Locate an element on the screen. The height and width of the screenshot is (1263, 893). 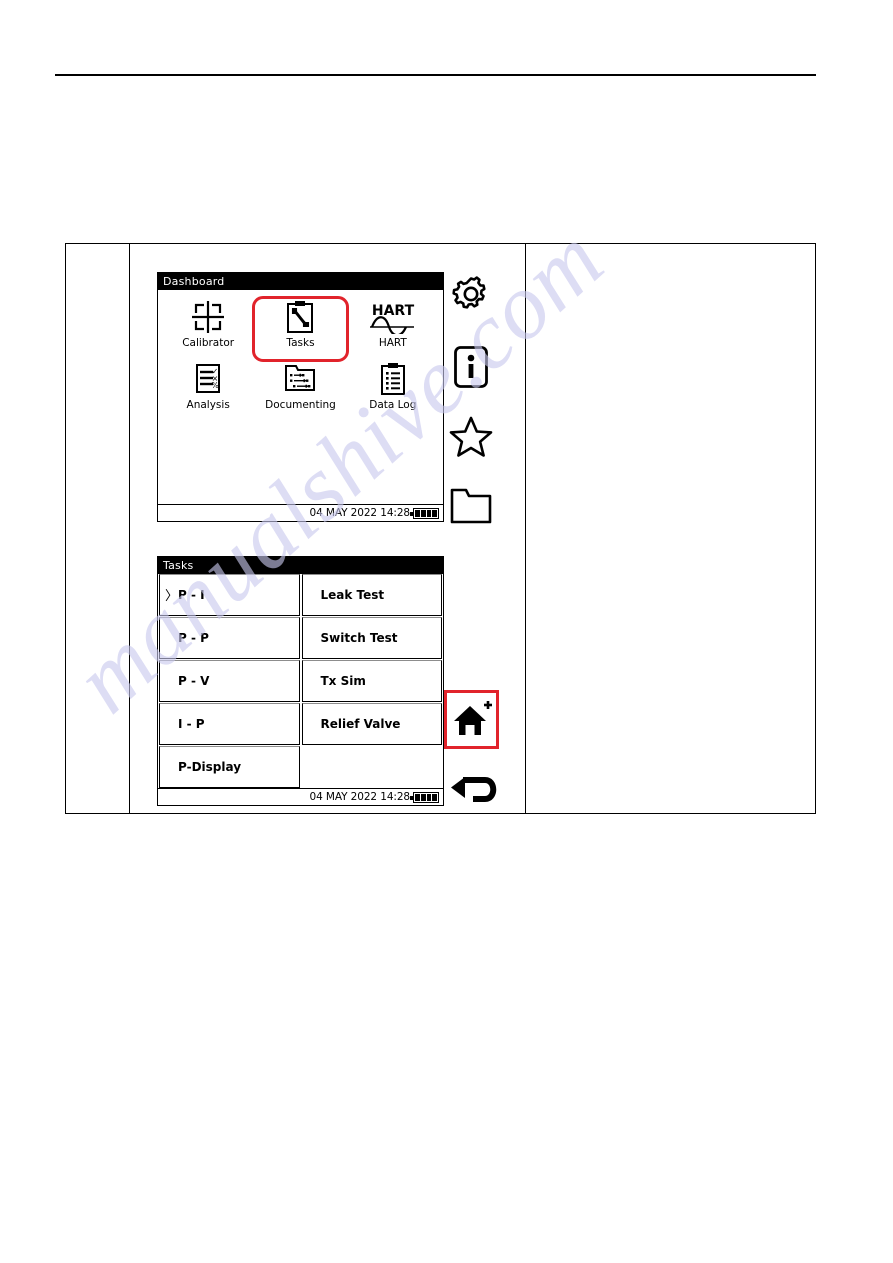
folder-icon is located at coordinates (471, 506).